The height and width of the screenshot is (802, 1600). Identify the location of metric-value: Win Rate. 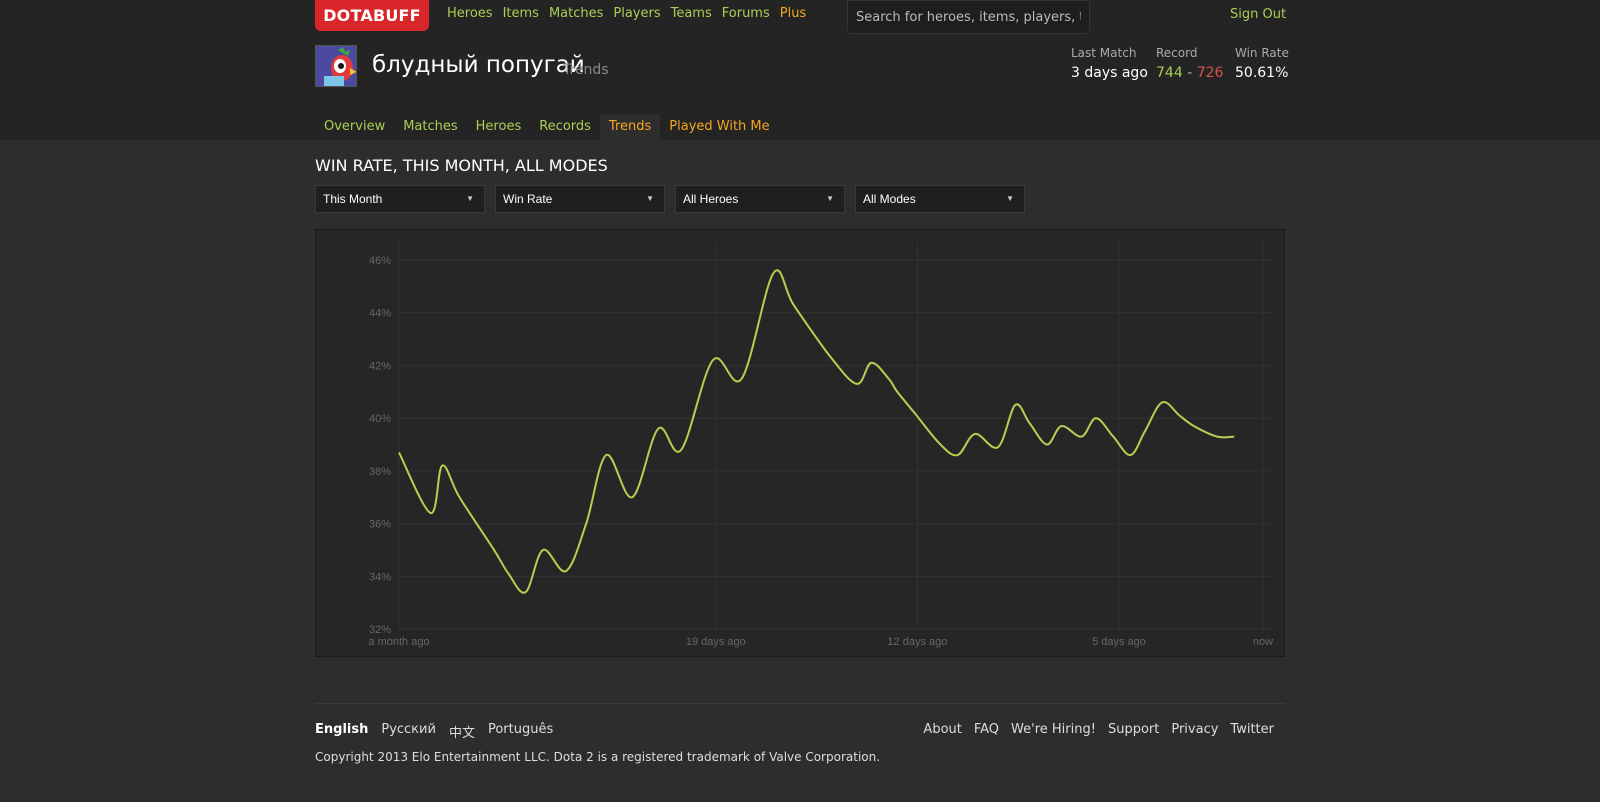
(528, 199).